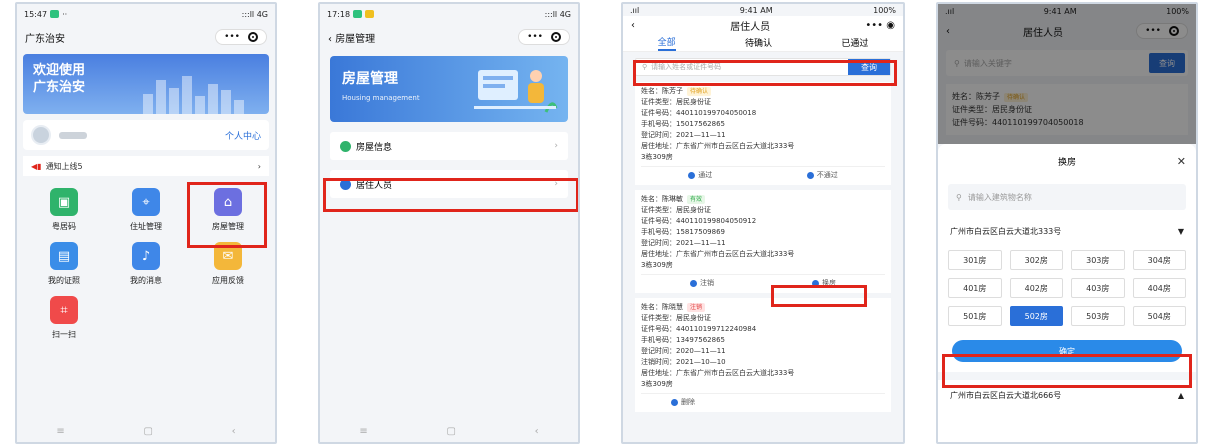 This screenshot has width=1208, height=447. What do you see at coordinates (1098, 288) in the screenshot?
I see `room-option: 403房` at bounding box center [1098, 288].